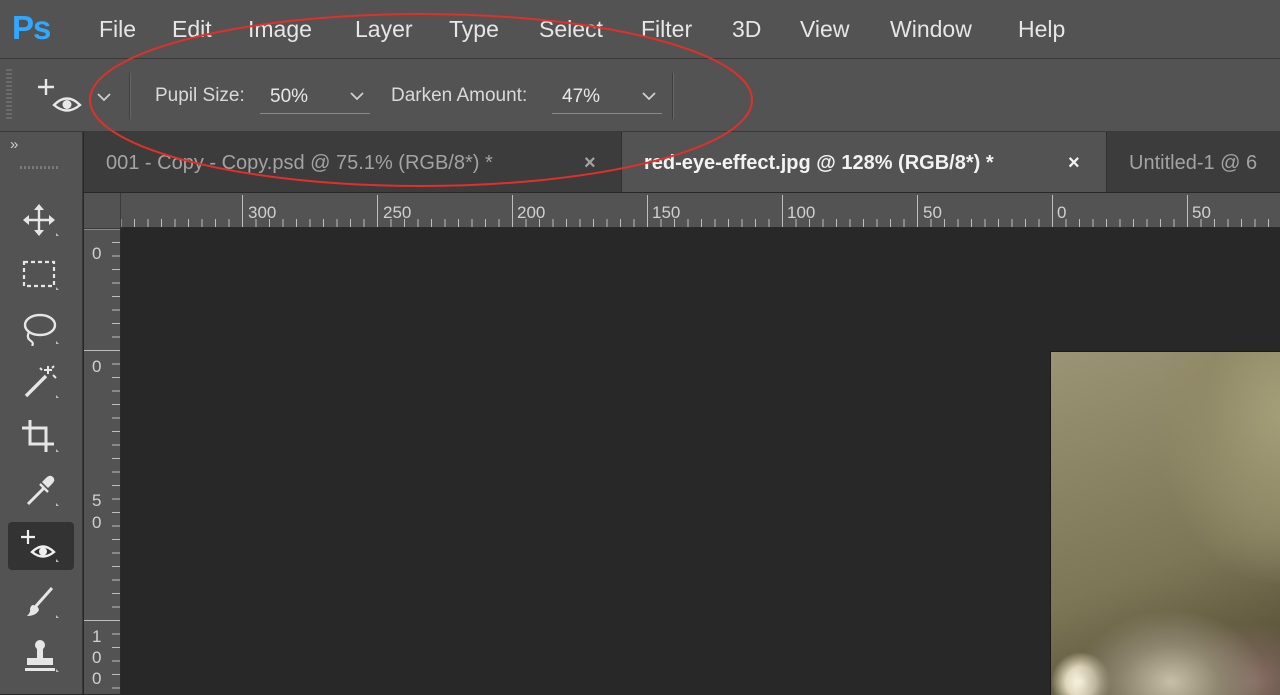 This screenshot has width=1280, height=695. What do you see at coordinates (299, 163) in the screenshot?
I see `tab-title: 001 - Copy - Copy.psd @ 75.1% (RGB/8*) *` at bounding box center [299, 163].